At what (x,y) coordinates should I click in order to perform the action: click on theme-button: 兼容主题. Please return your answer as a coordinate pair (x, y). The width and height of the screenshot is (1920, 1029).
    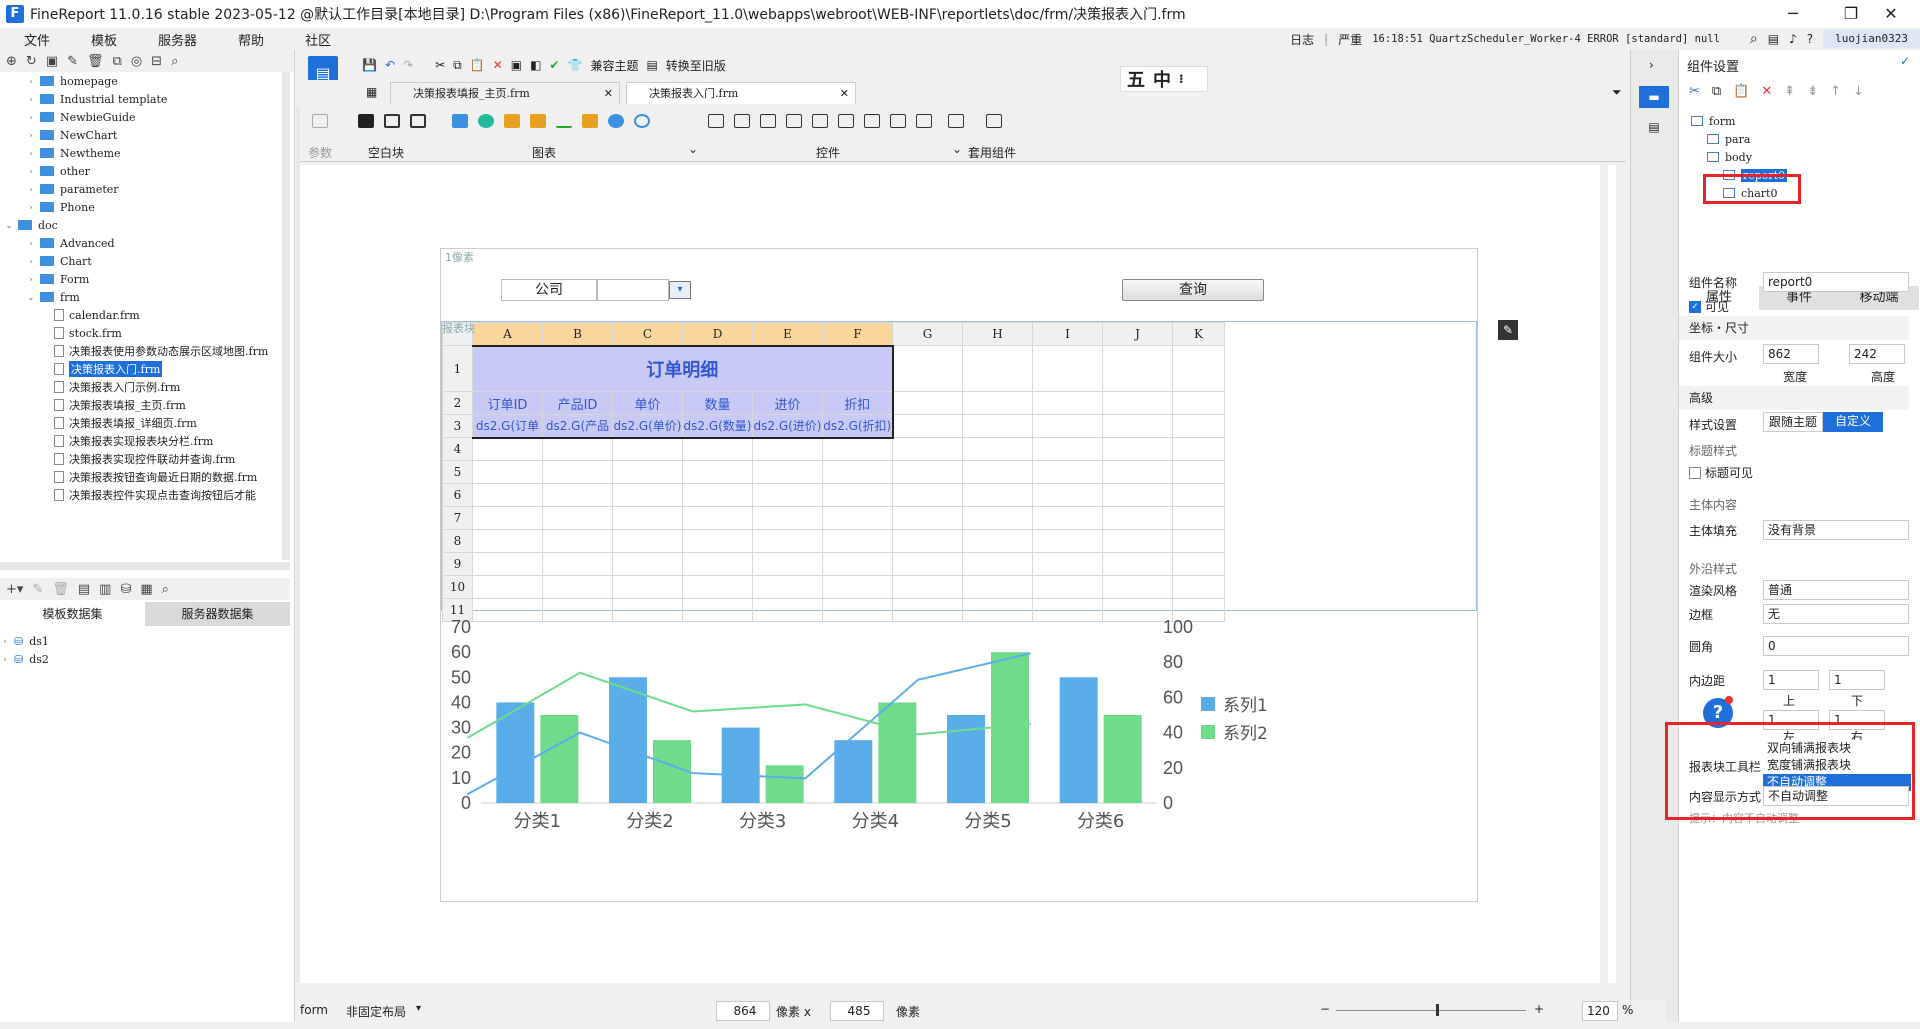
    Looking at the image, I should click on (614, 65).